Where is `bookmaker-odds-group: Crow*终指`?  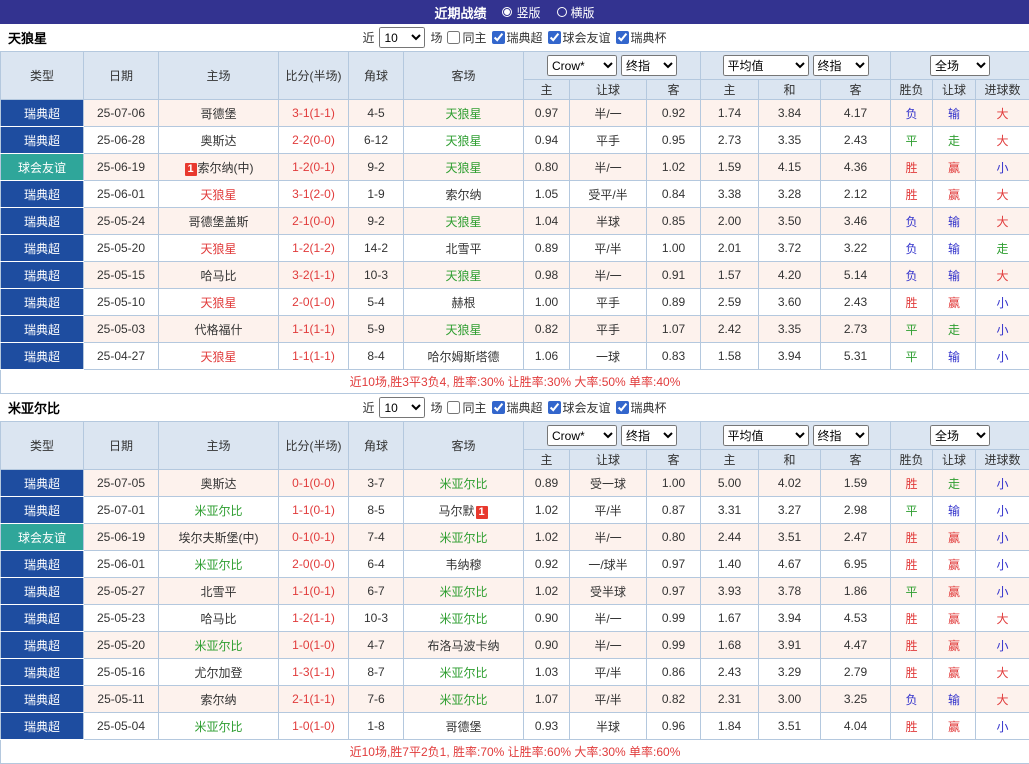 bookmaker-odds-group: Crow*终指 is located at coordinates (612, 66).